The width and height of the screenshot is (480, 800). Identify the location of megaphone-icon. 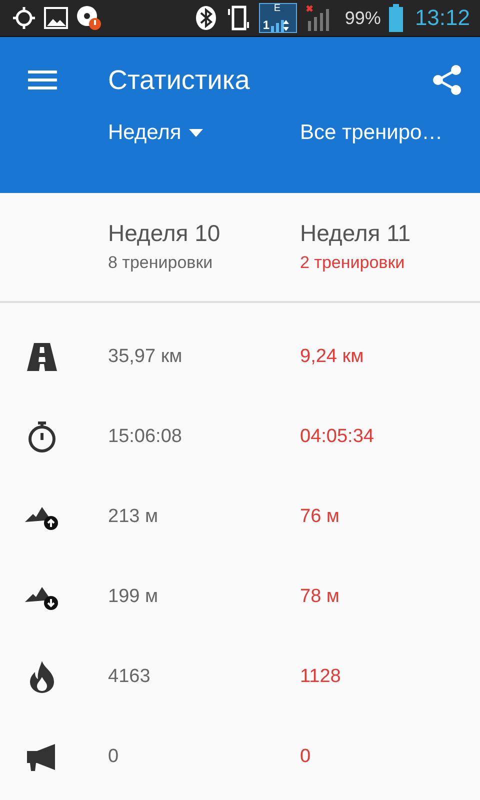
(42, 757).